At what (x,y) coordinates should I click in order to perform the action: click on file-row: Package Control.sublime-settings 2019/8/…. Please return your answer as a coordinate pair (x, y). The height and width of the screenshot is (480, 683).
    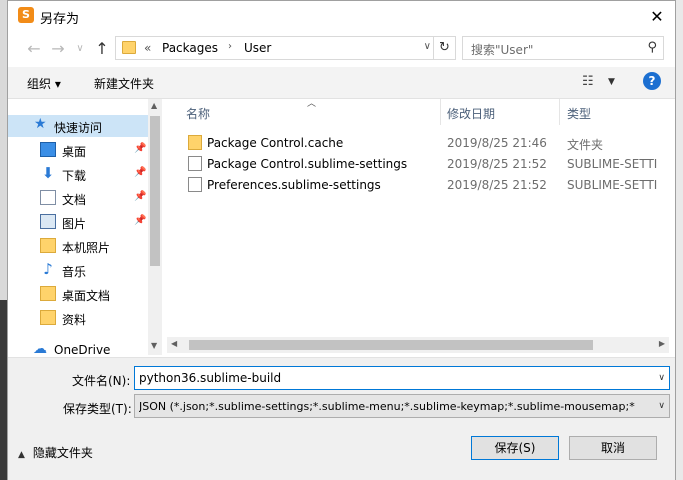
    Looking at the image, I should click on (418, 163).